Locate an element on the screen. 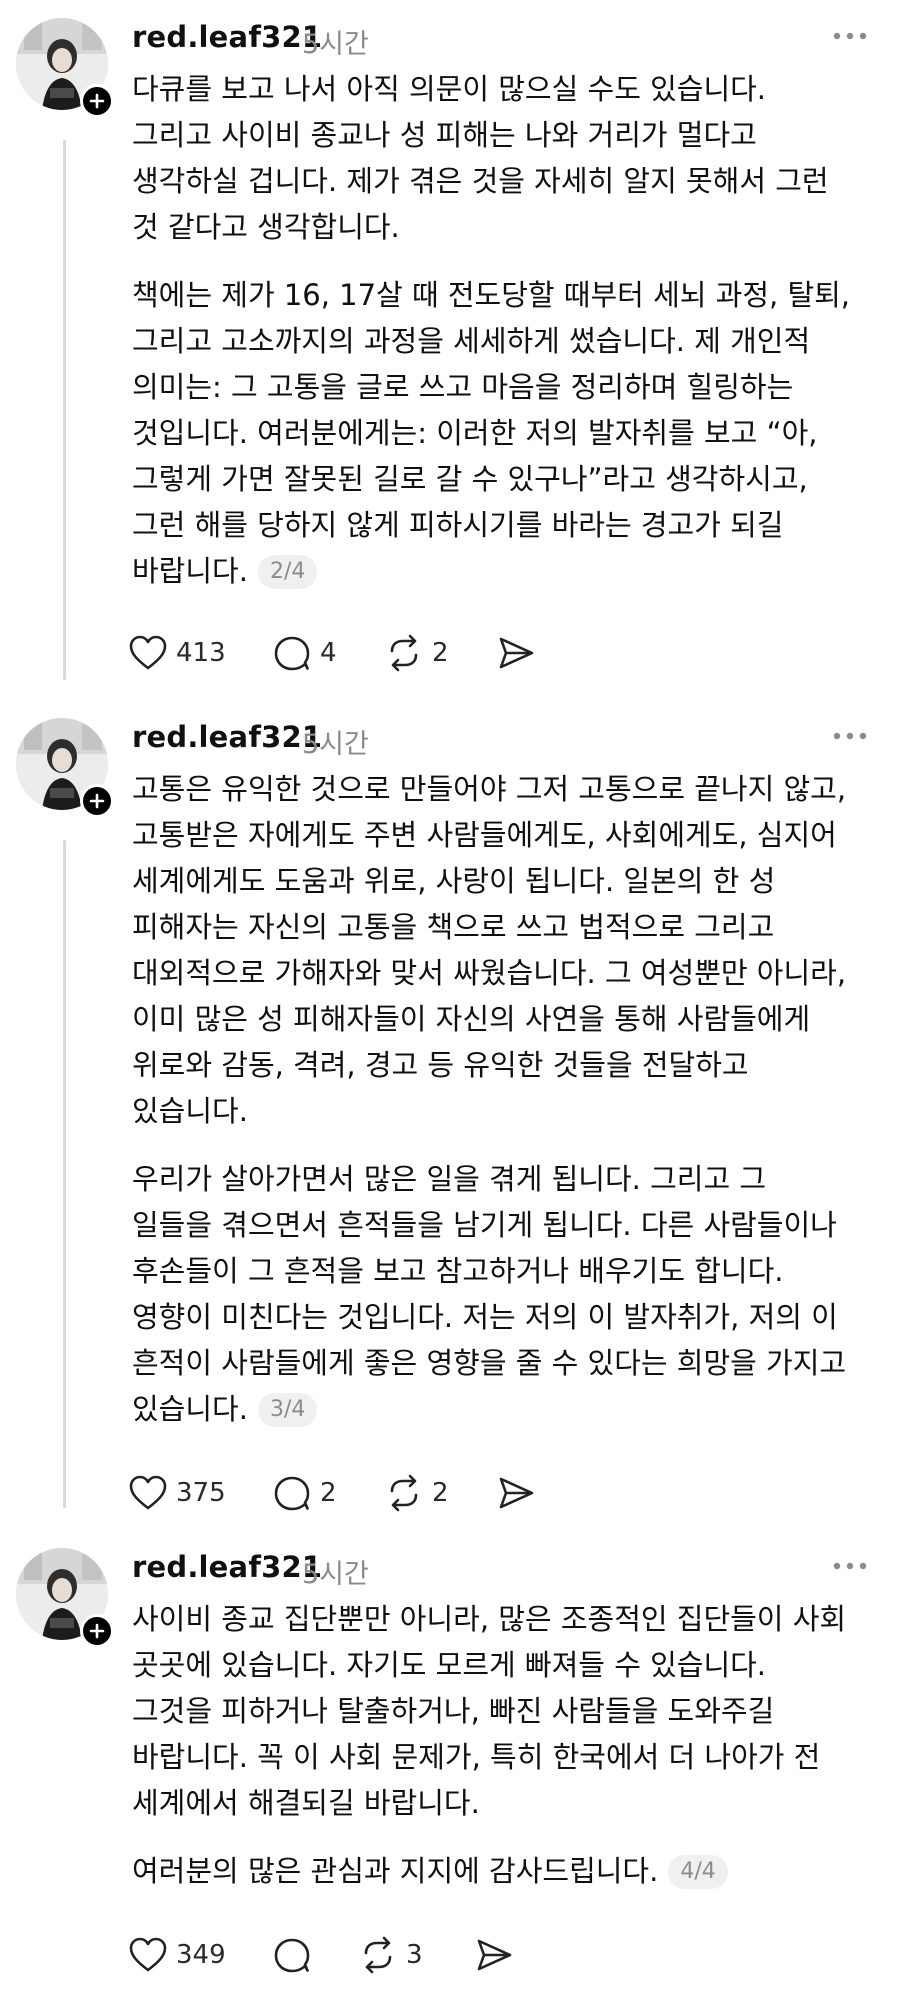 This screenshot has width=900, height=2010. post-paragraph: 여러분의 많은 관심과 지지에 감사드립니다. 4/4 is located at coordinates (508, 1871).